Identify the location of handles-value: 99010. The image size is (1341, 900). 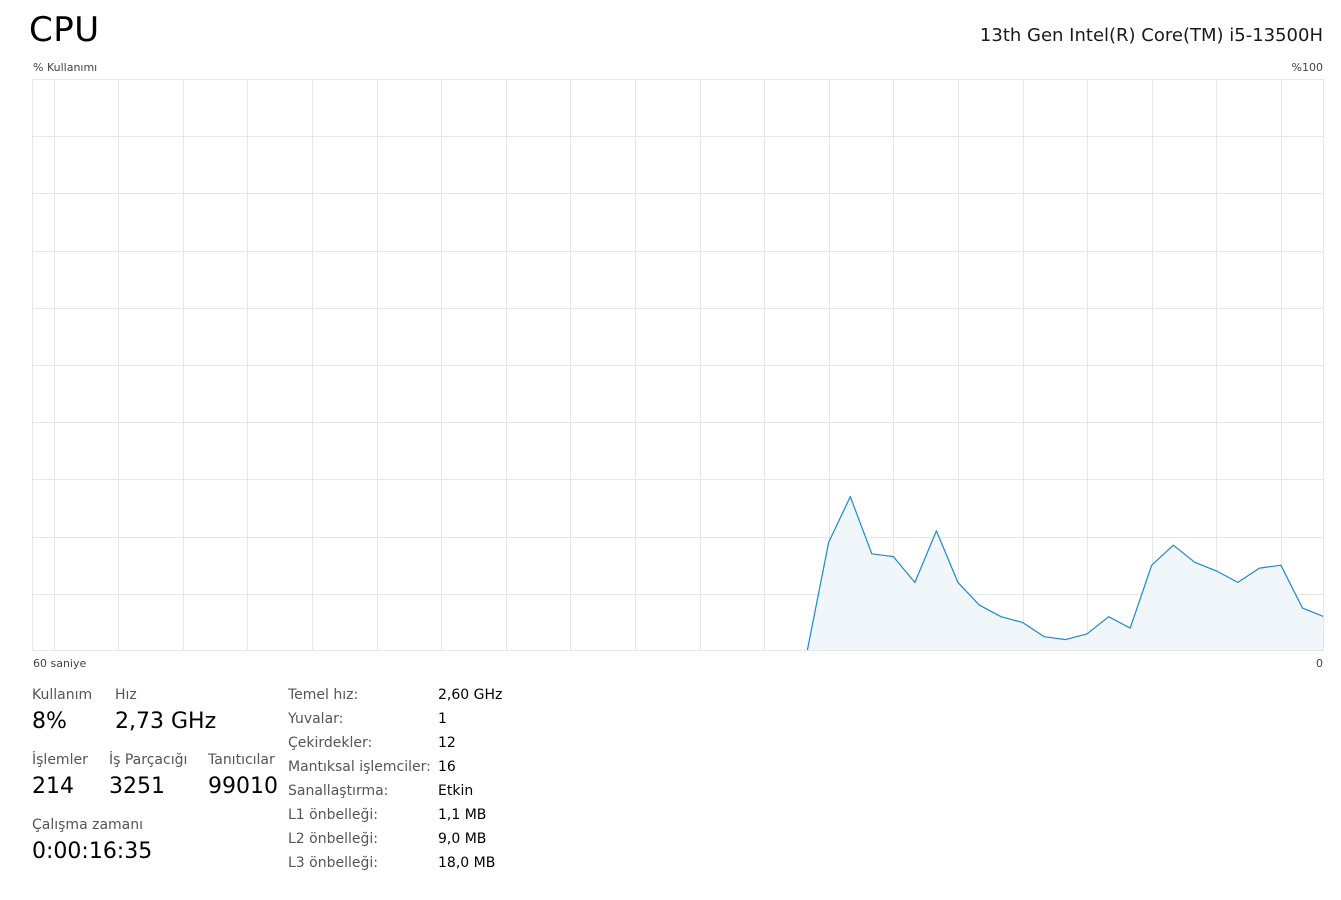
(243, 786).